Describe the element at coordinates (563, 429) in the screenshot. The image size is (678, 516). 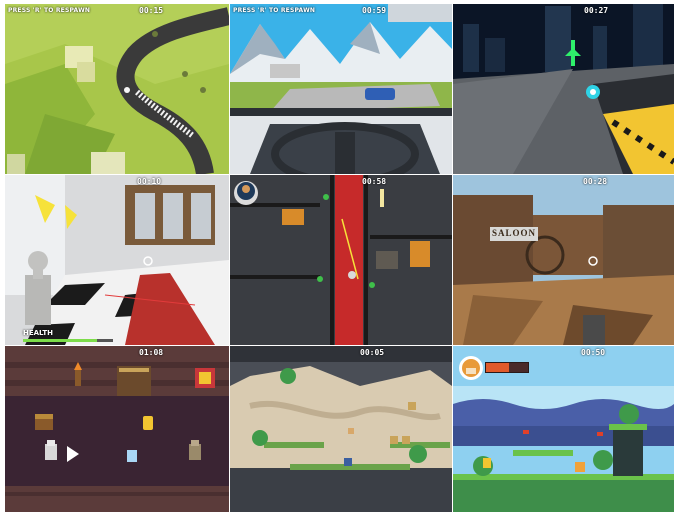
I see `tile-pixel-shiba: 00:50` at that location.